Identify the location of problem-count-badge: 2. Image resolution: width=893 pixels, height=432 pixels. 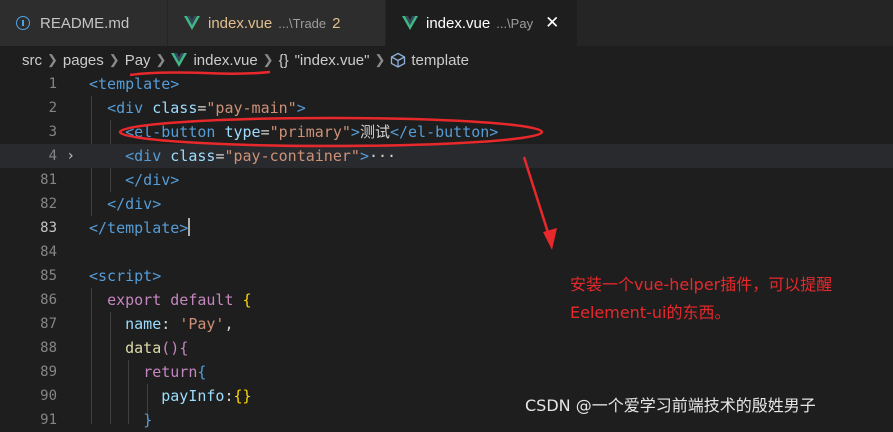
(336, 23).